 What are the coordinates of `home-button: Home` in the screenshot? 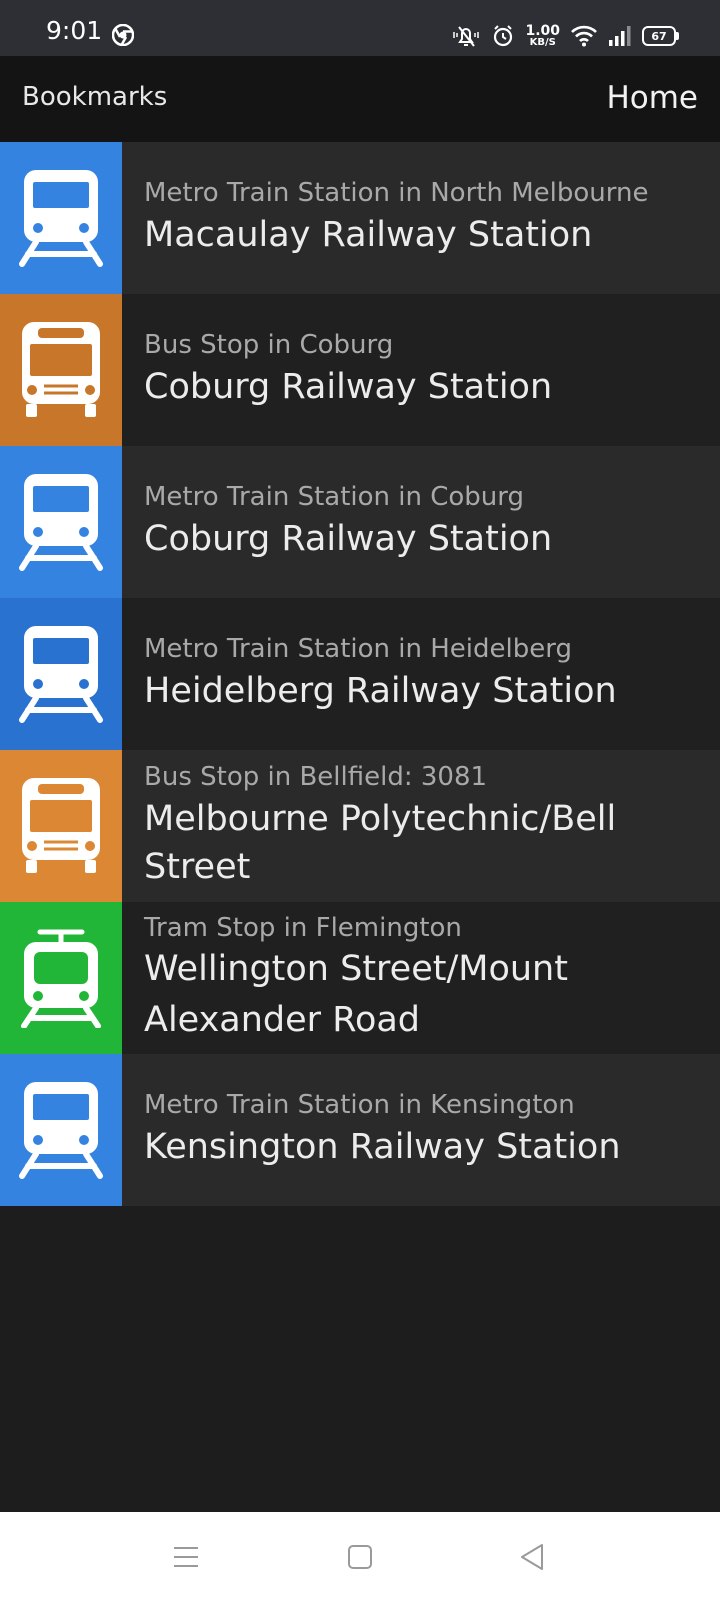 It's located at (652, 98).